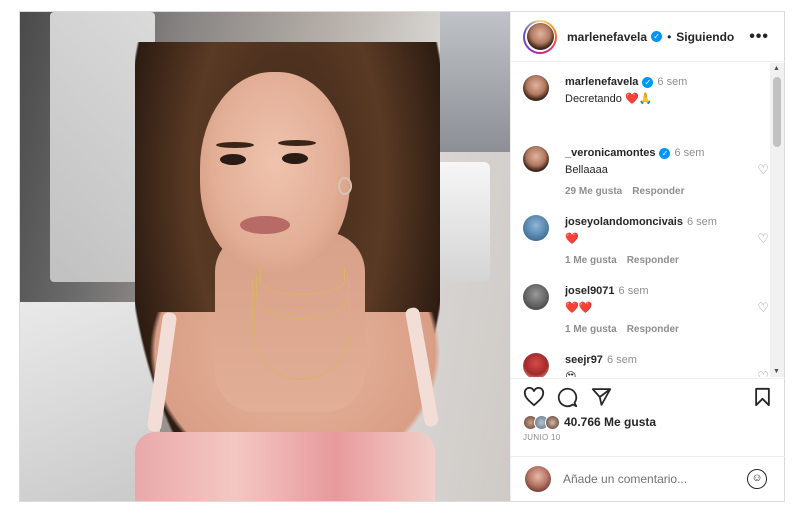 The height and width of the screenshot is (516, 800). I want to click on caption-emojis: ❤️🙏, so click(638, 99).